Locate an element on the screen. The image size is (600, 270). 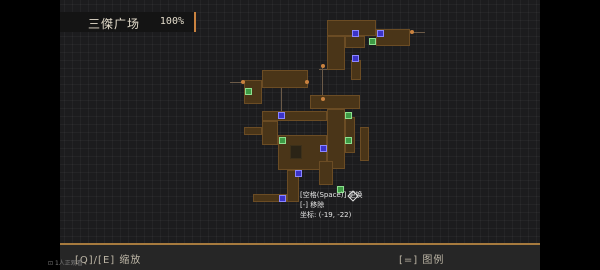
tooltip-coordinates: 坐标: (-19, -22) is located at coordinates (326, 215).